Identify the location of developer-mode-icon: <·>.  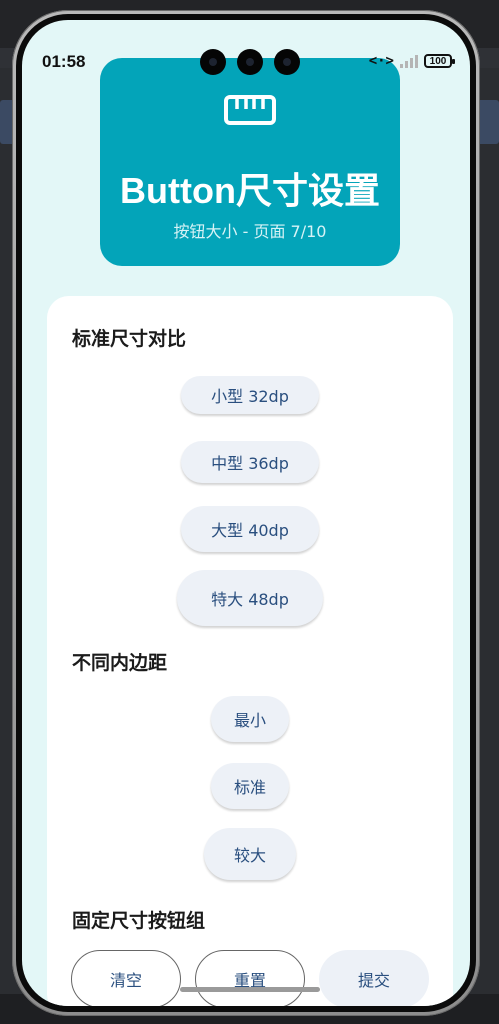
(381, 61).